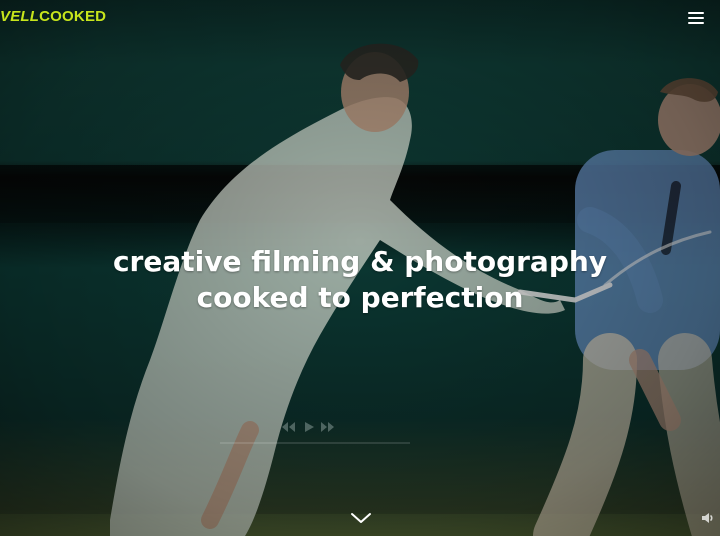 Image resolution: width=720 pixels, height=536 pixels. Describe the element at coordinates (360, 297) in the screenshot. I see `headline-line-2: cooked to perfection` at that location.